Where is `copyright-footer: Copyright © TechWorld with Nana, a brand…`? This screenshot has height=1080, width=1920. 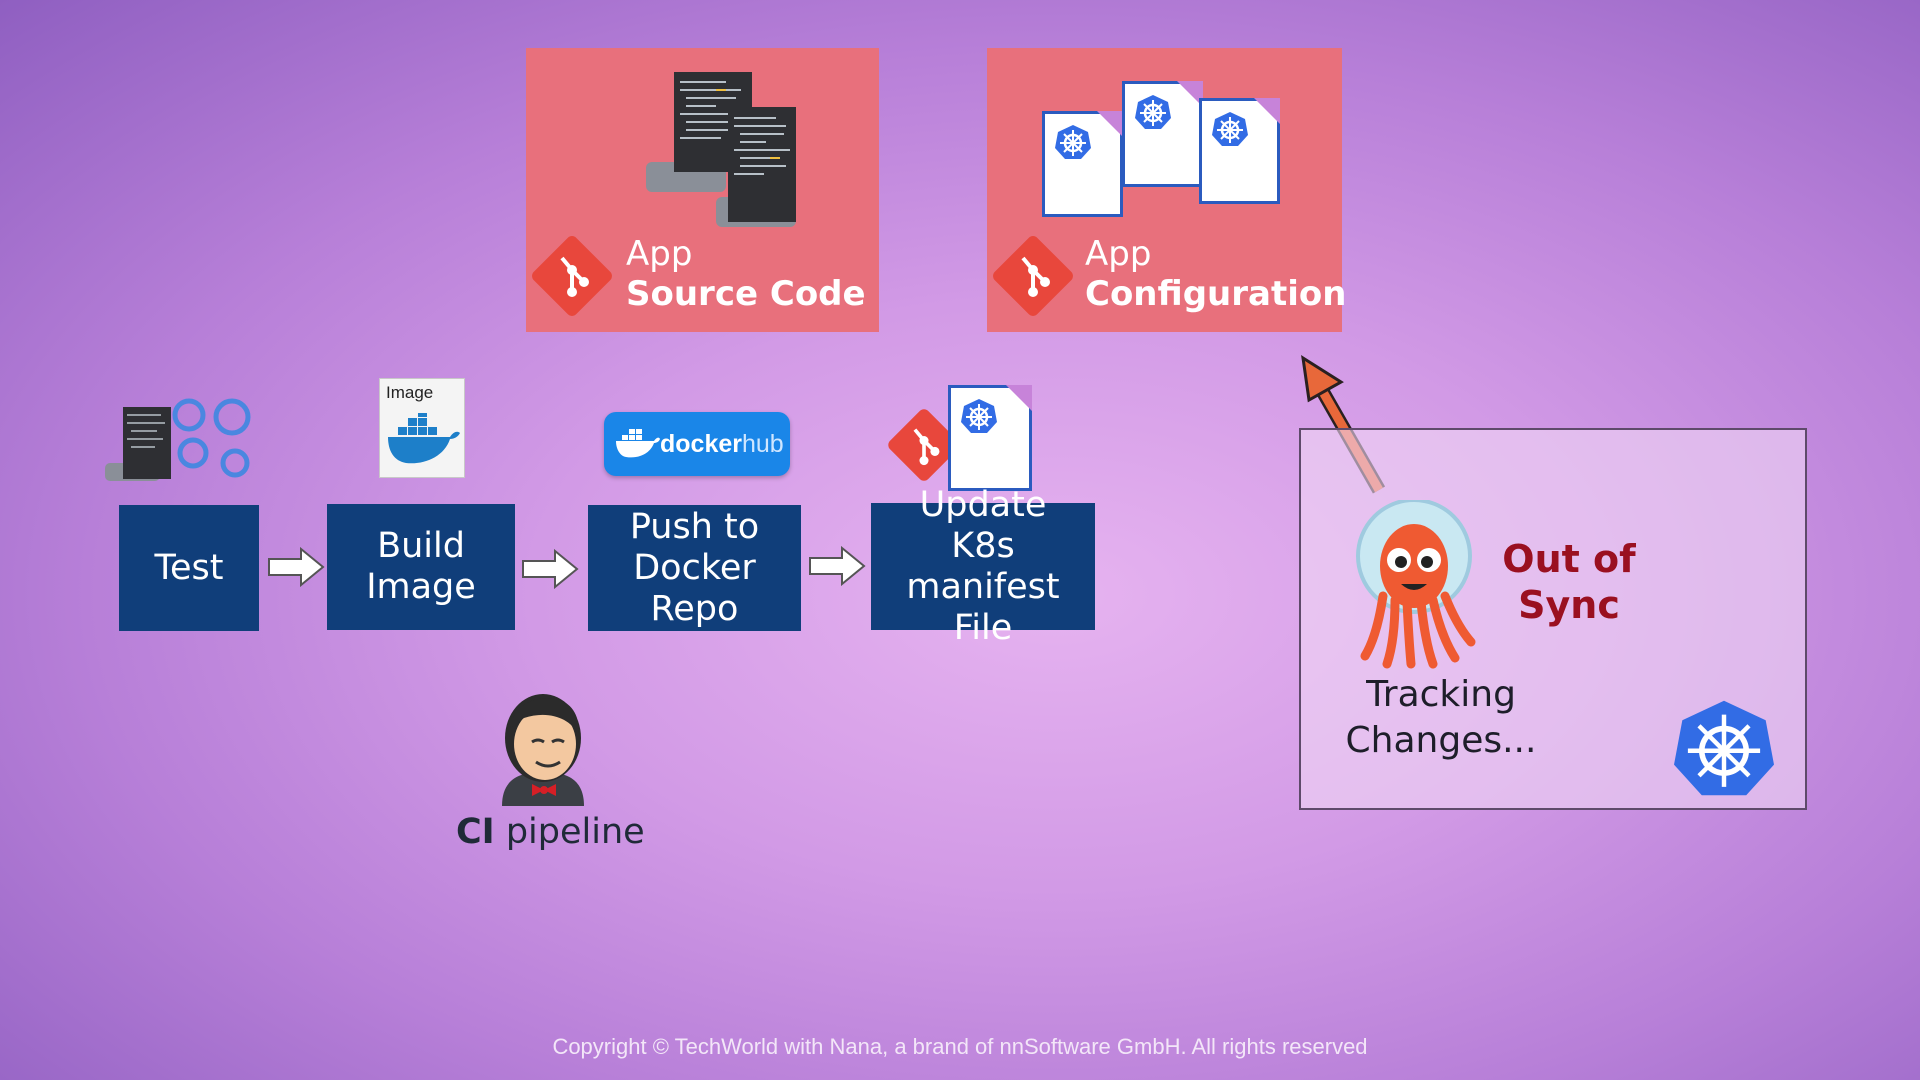
copyright-footer: Copyright © TechWorld with Nana, a brand… is located at coordinates (960, 1046).